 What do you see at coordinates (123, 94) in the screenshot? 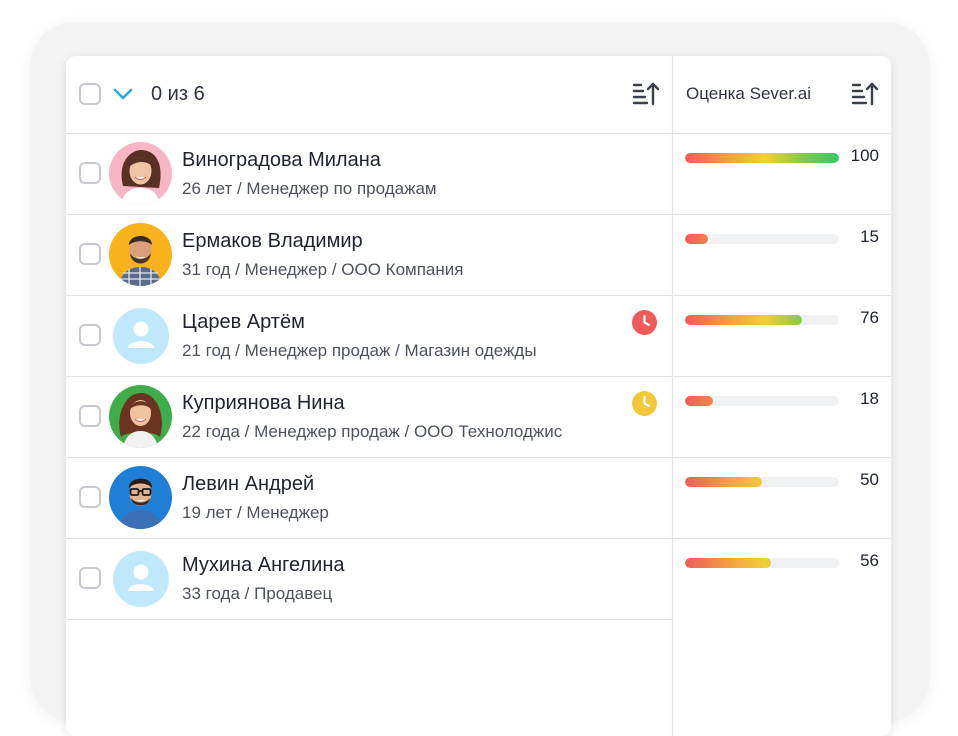
I see `chevron-down-icon` at bounding box center [123, 94].